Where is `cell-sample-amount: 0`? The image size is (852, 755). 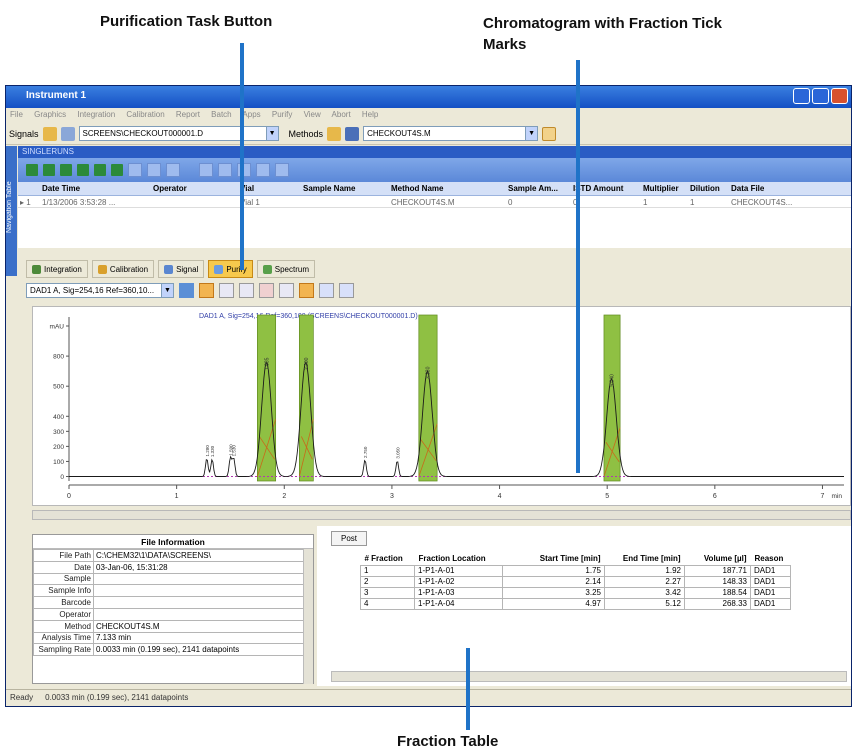 cell-sample-amount: 0 is located at coordinates (510, 202).